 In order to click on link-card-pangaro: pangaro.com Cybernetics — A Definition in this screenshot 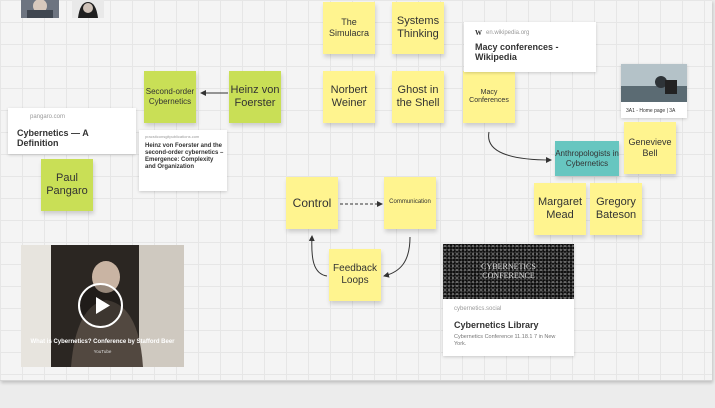, I will do `click(72, 131)`.